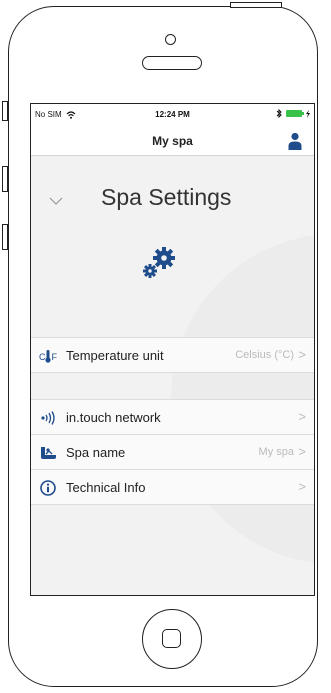 Image resolution: width=331 pixels, height=693 pixels. I want to click on temperature-unit-row: C F Temperature unit Celsius (°C) >, so click(172, 355).